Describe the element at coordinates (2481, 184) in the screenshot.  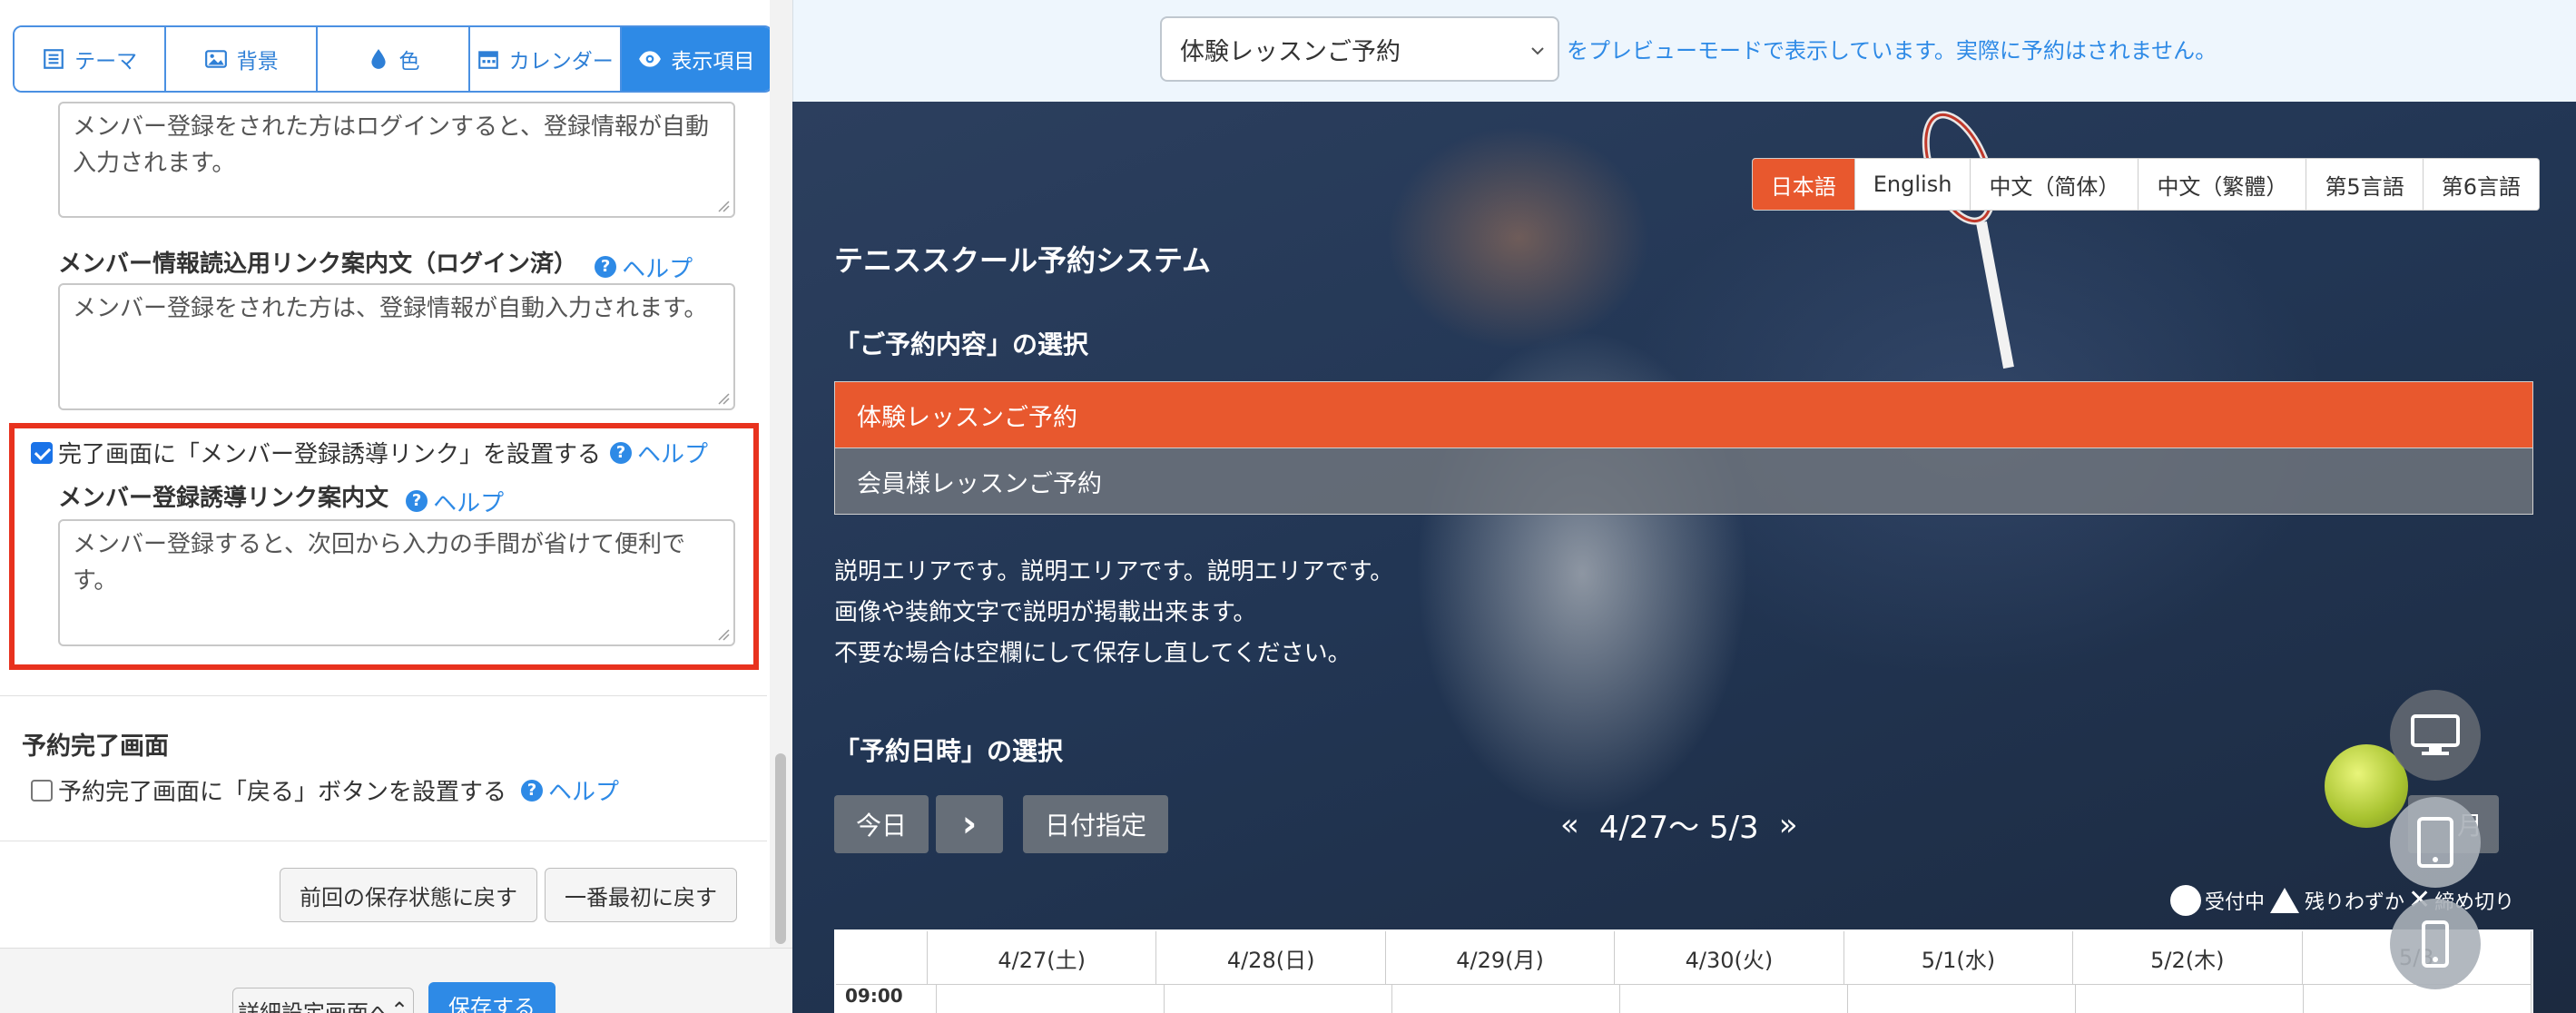
I see `lang-6: 第6言語` at that location.